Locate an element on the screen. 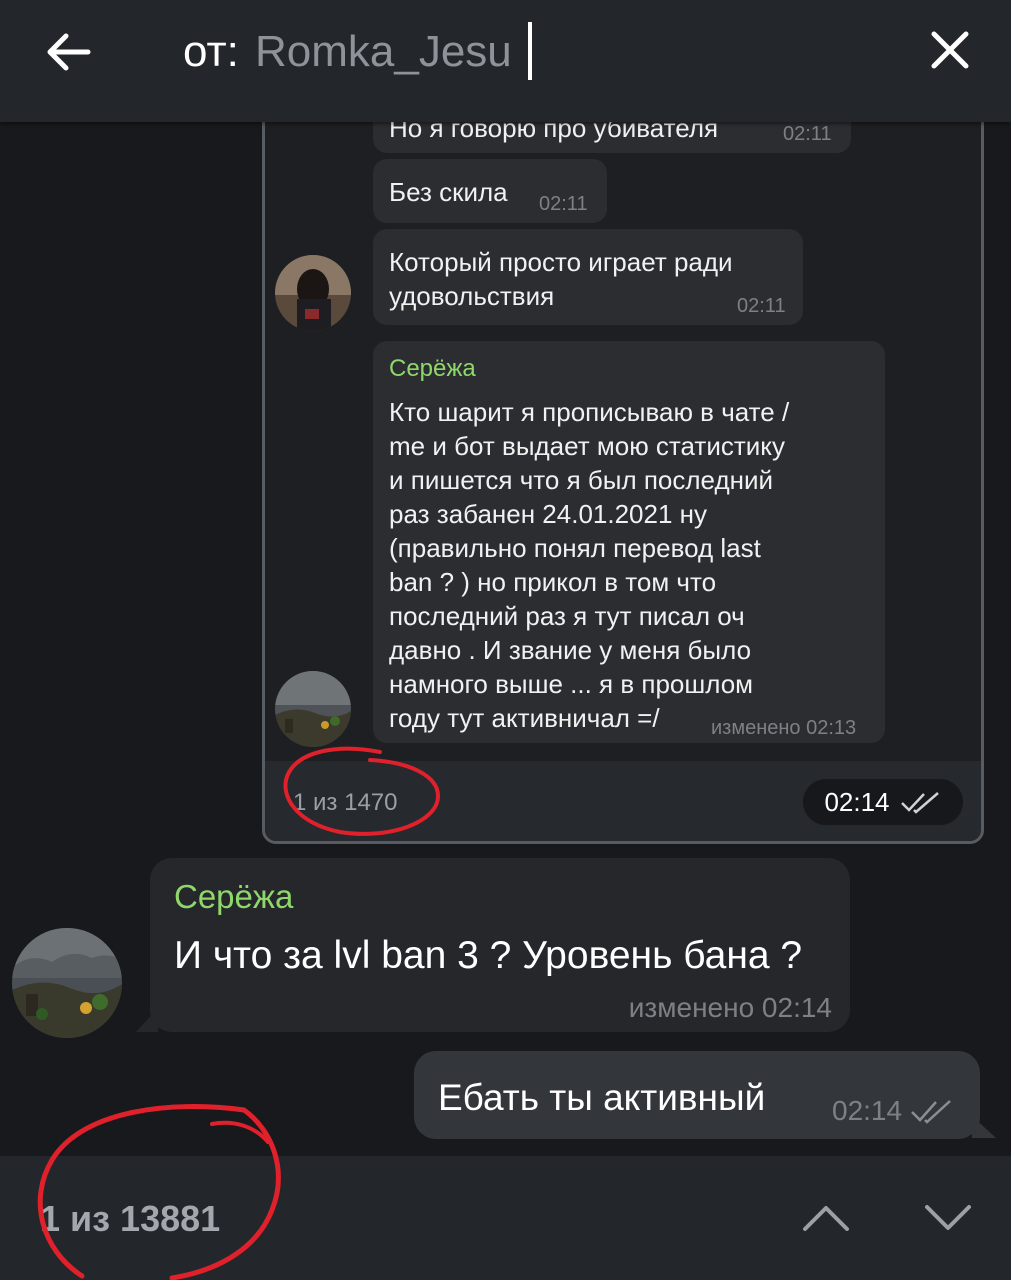 This screenshot has width=1011, height=1280. preview-message: Без скила 02:11 is located at coordinates (490, 191).